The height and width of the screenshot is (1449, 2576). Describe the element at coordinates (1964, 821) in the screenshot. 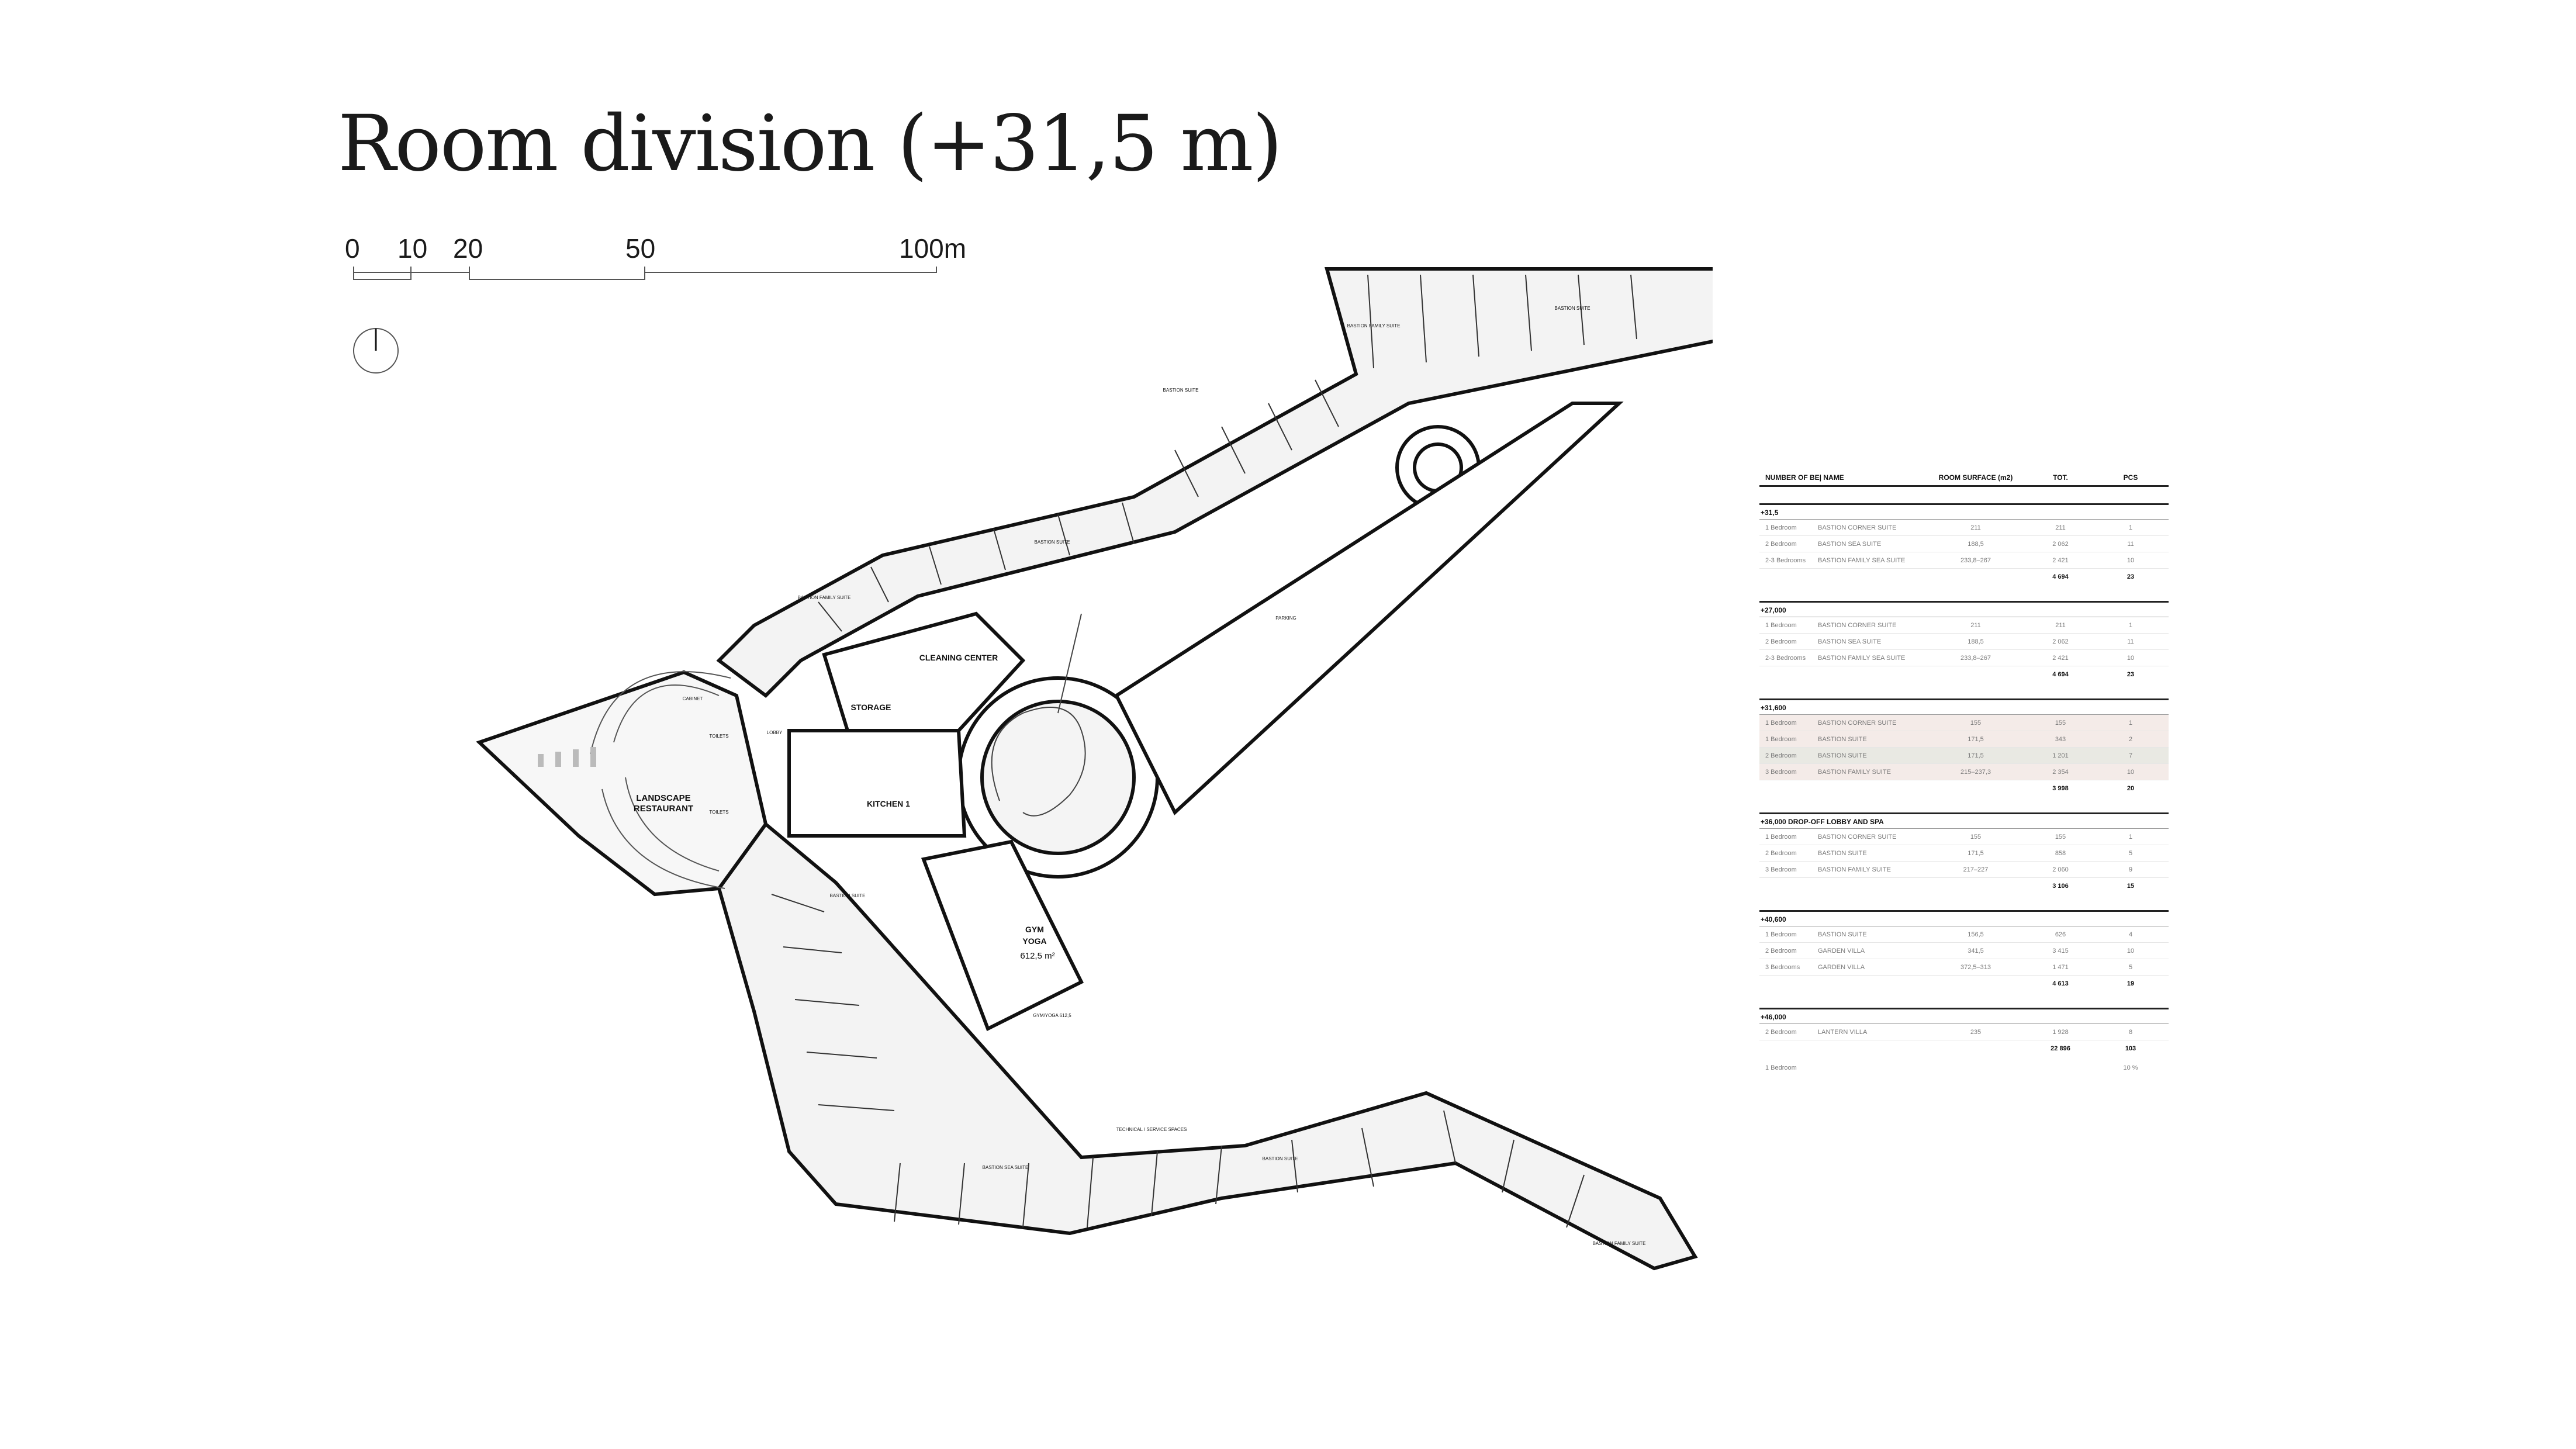

I see `section-title: +36,000 DROP-OFF LOBBY AND SPA` at that location.